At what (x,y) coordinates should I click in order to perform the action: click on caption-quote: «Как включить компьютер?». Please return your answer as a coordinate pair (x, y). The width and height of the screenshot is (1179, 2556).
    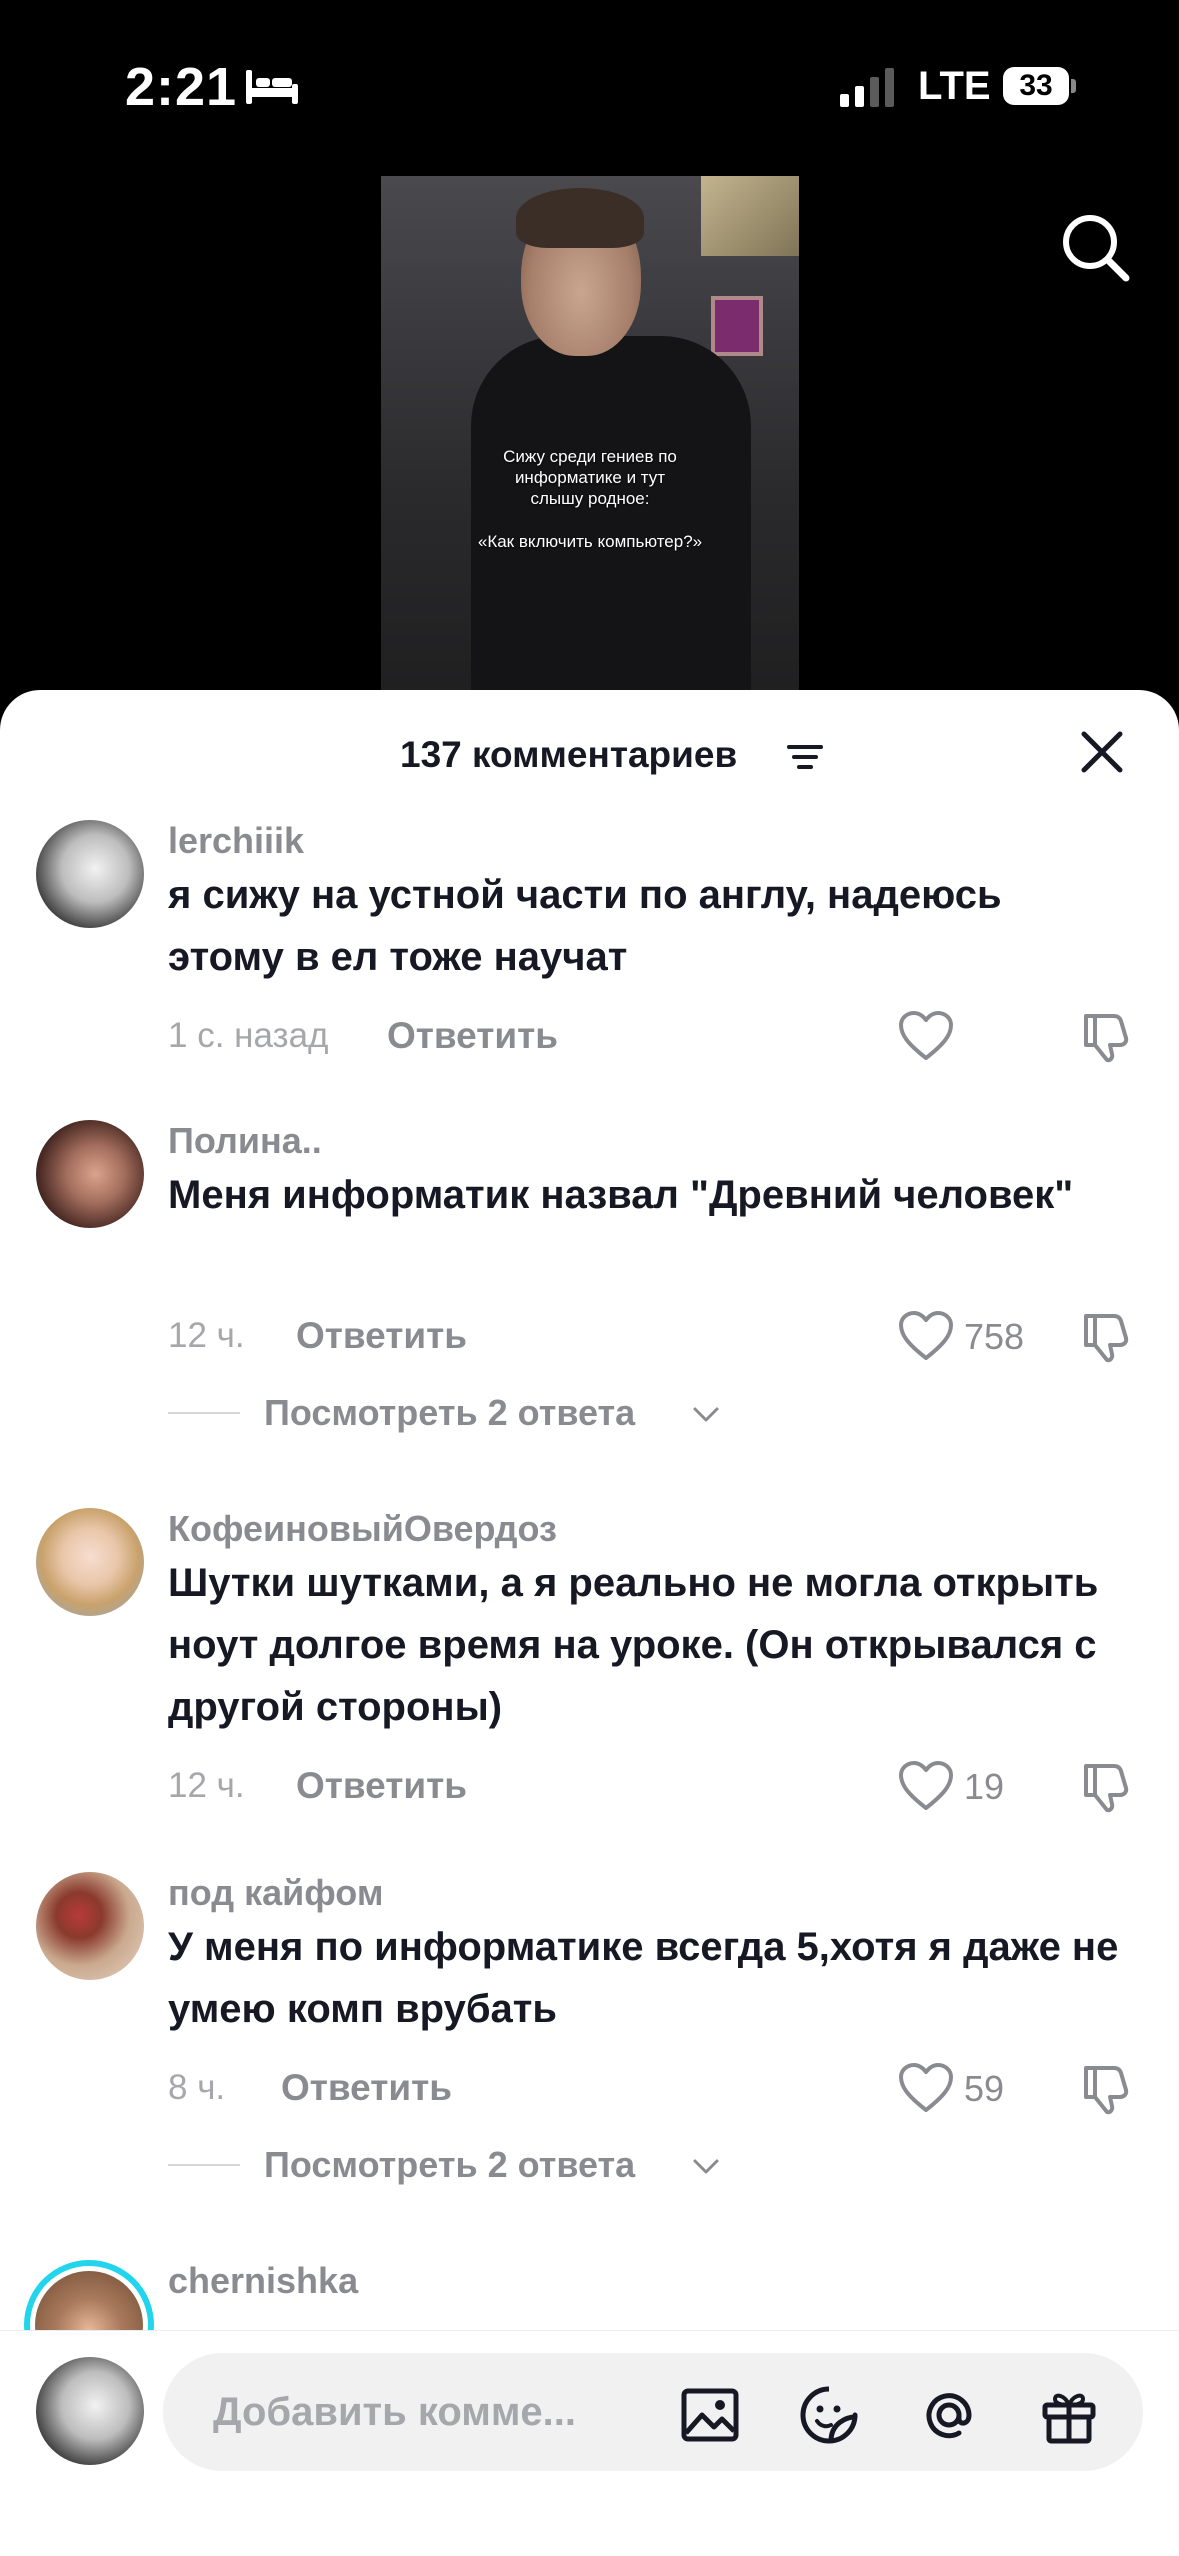
    Looking at the image, I should click on (590, 541).